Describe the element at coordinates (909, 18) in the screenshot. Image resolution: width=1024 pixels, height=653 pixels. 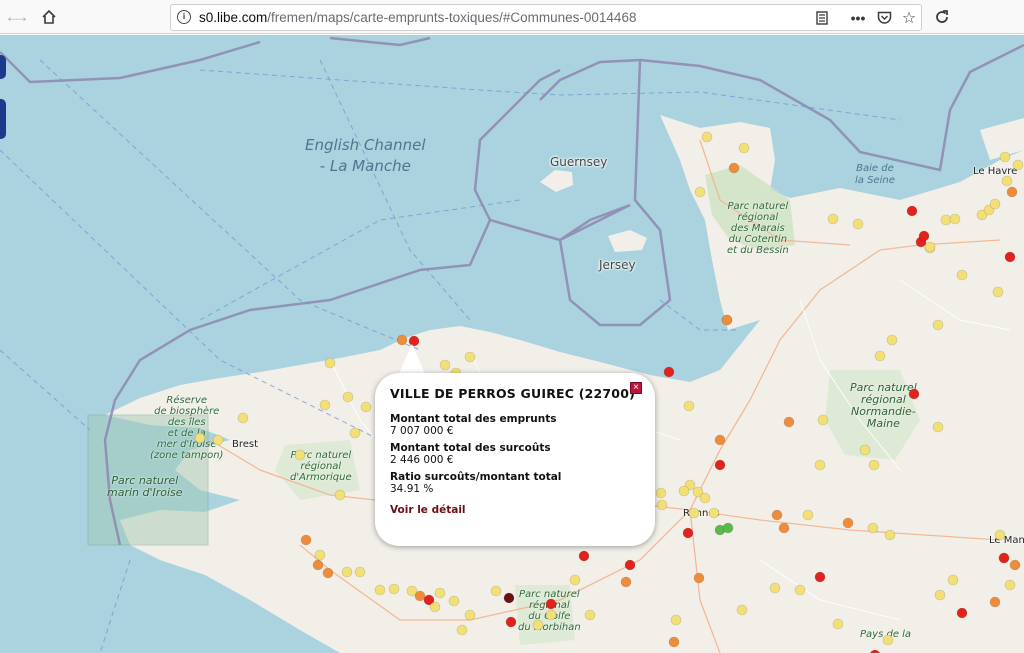
I see `bookmark-star-icon: ☆` at that location.